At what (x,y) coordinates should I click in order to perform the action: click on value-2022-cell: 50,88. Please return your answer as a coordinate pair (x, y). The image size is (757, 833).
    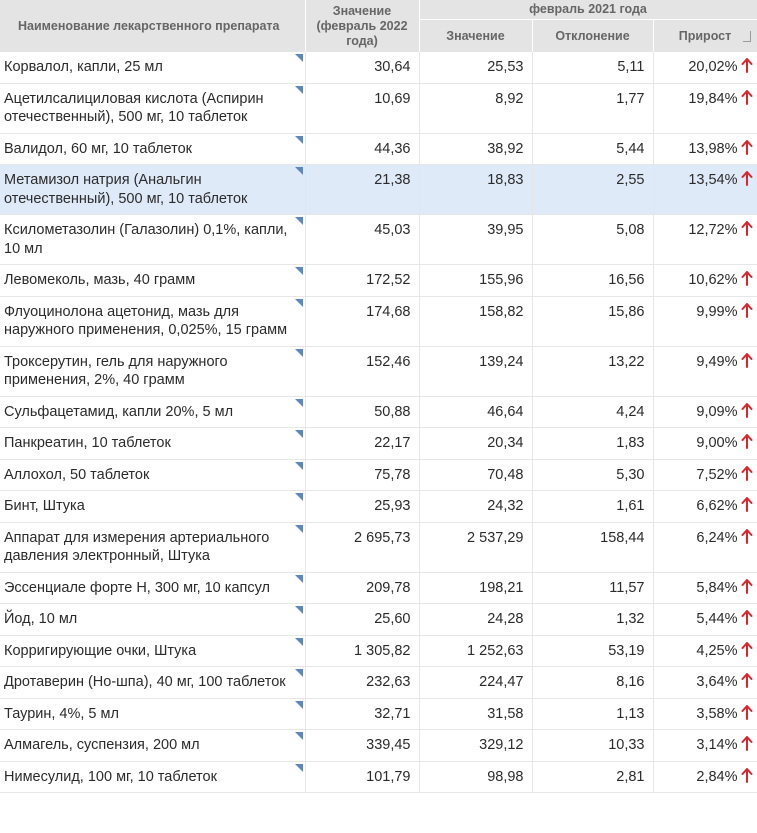
    Looking at the image, I should click on (362, 412).